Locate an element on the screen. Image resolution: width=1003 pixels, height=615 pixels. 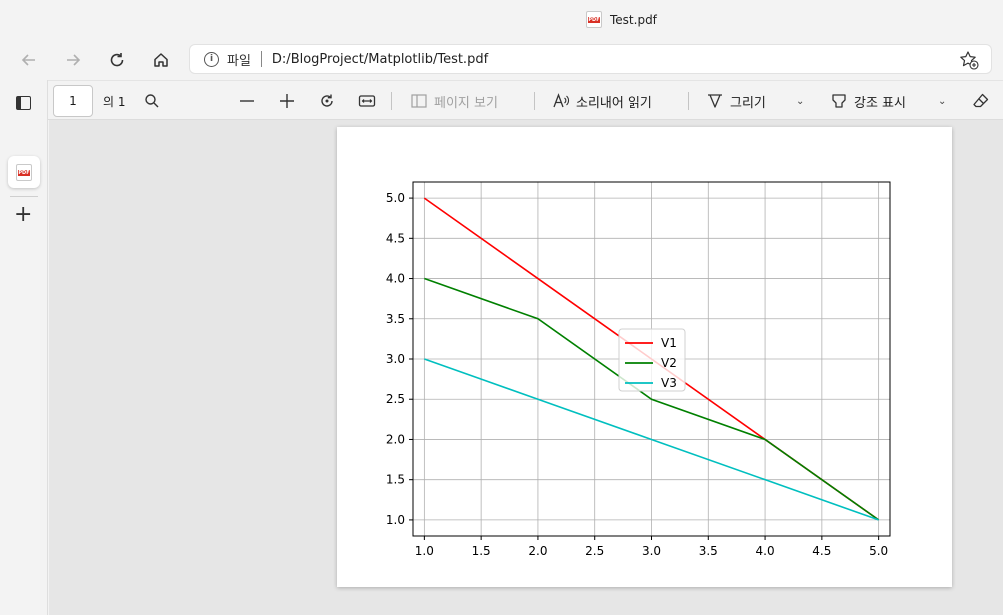
legend-label-v1: V1 is located at coordinates (669, 343).